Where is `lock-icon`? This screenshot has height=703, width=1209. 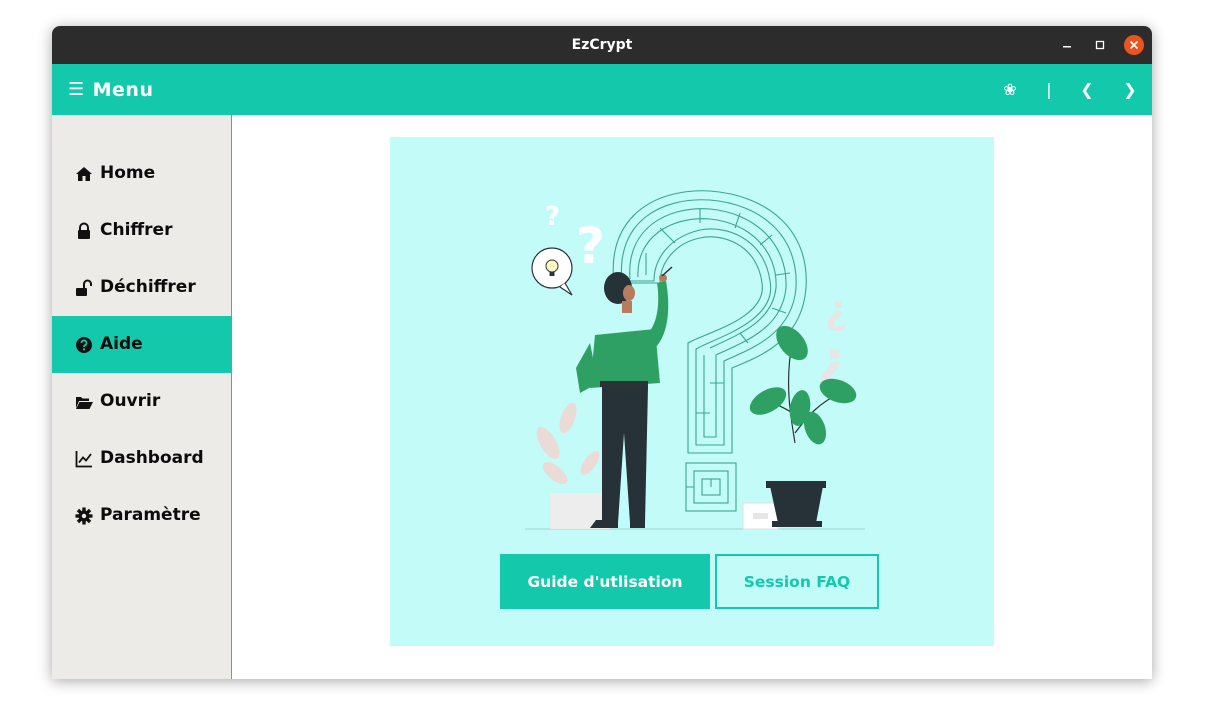
lock-icon is located at coordinates (84, 230).